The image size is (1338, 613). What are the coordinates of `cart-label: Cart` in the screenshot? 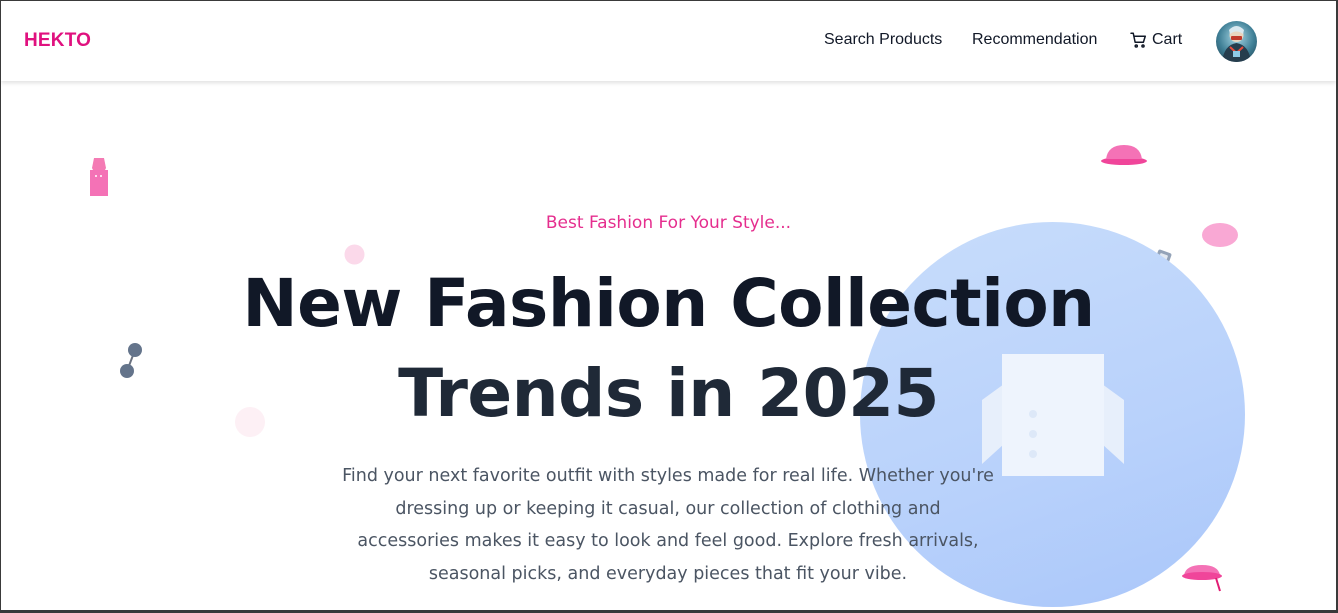 It's located at (1167, 39).